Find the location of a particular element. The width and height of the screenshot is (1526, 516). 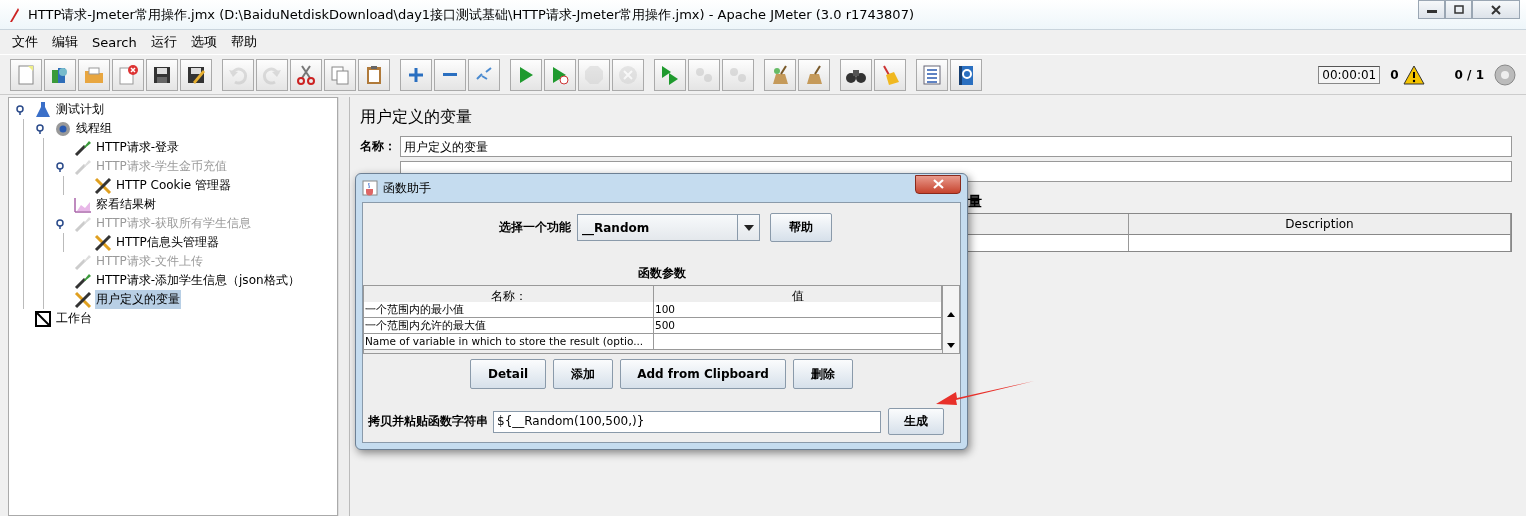

table-title: 量 is located at coordinates (975, 202).